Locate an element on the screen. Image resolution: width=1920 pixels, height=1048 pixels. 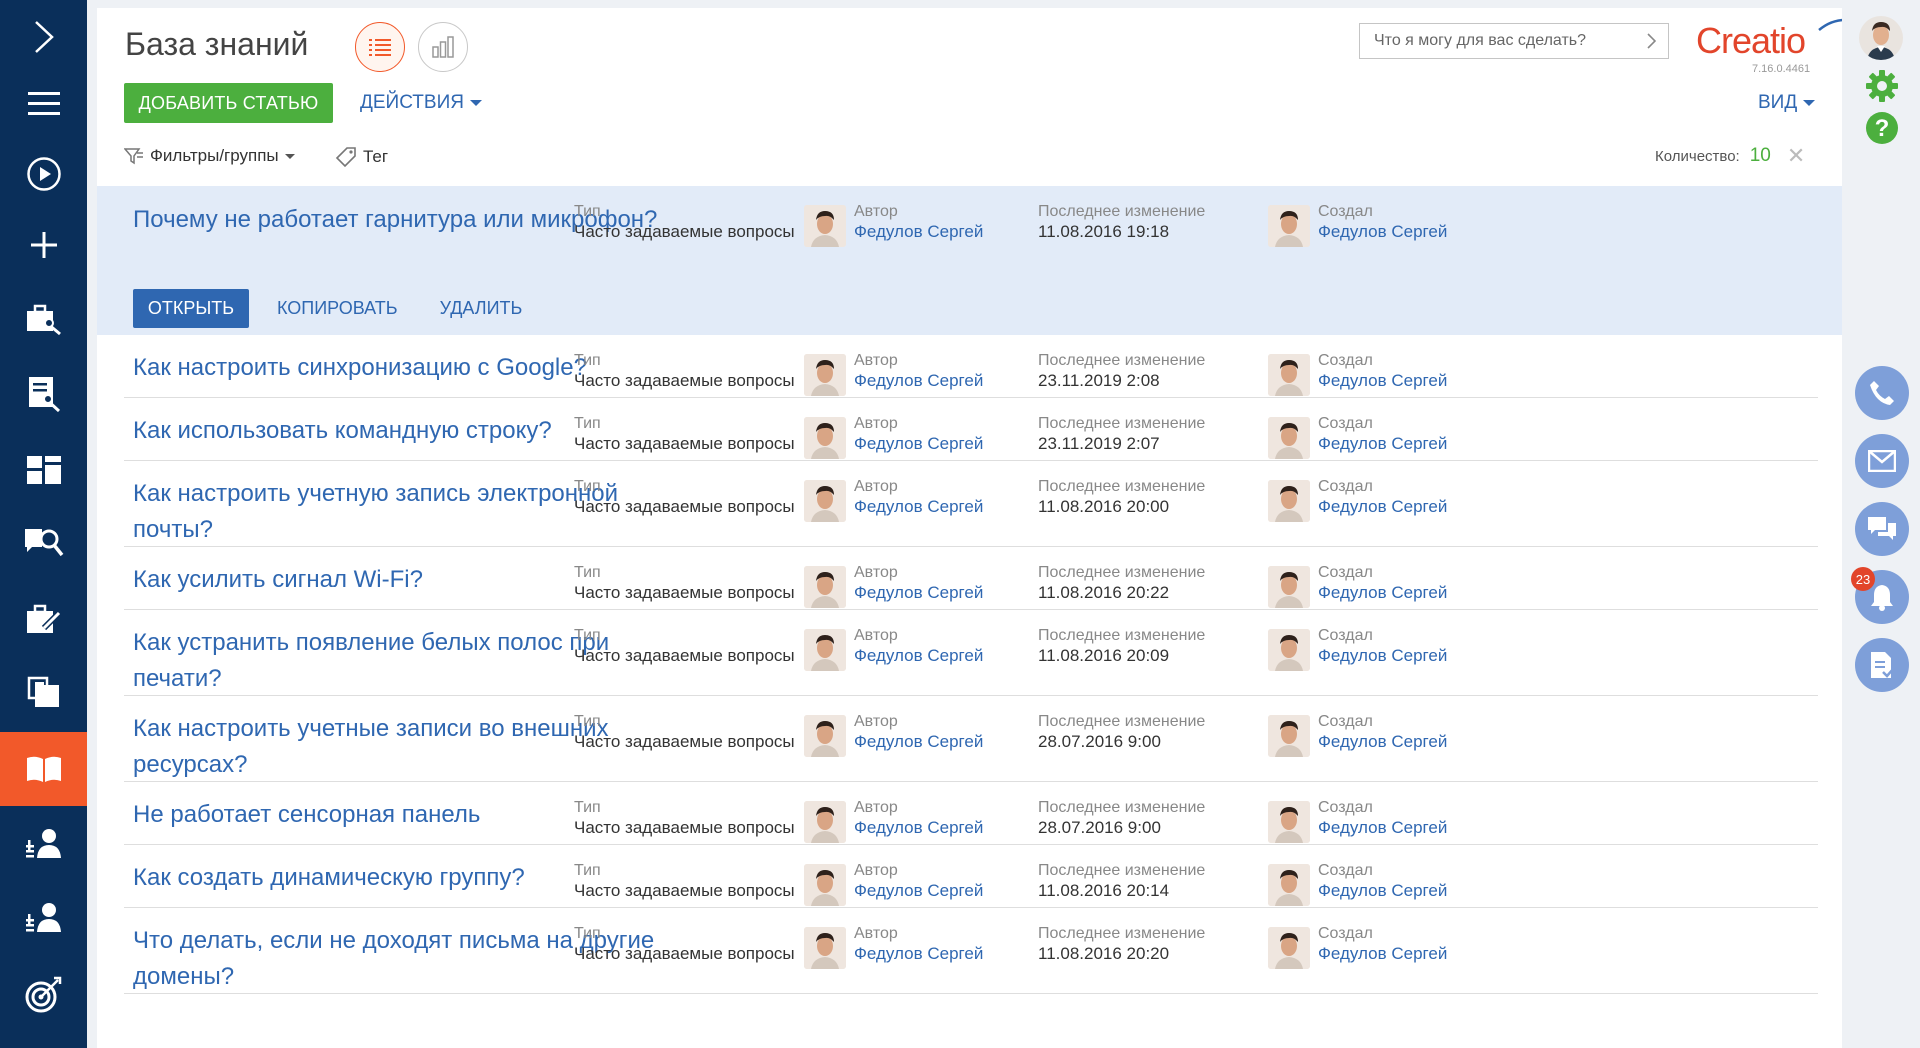
user-profile-avatar is located at coordinates (1881, 38).